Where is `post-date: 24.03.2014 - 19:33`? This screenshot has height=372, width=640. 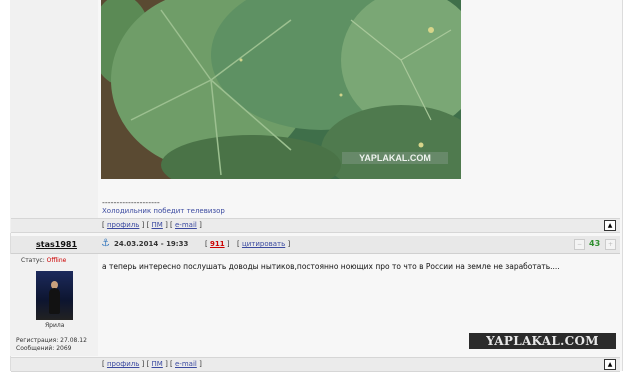 post-date: 24.03.2014 - 19:33 is located at coordinates (151, 244).